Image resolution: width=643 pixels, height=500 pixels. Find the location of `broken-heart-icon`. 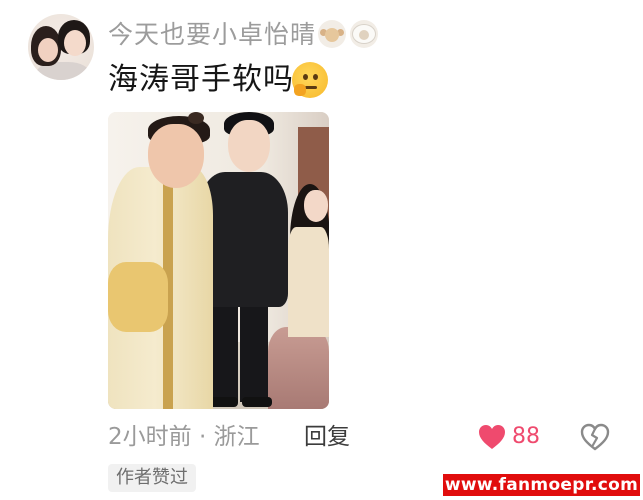

broken-heart-icon is located at coordinates (595, 437).